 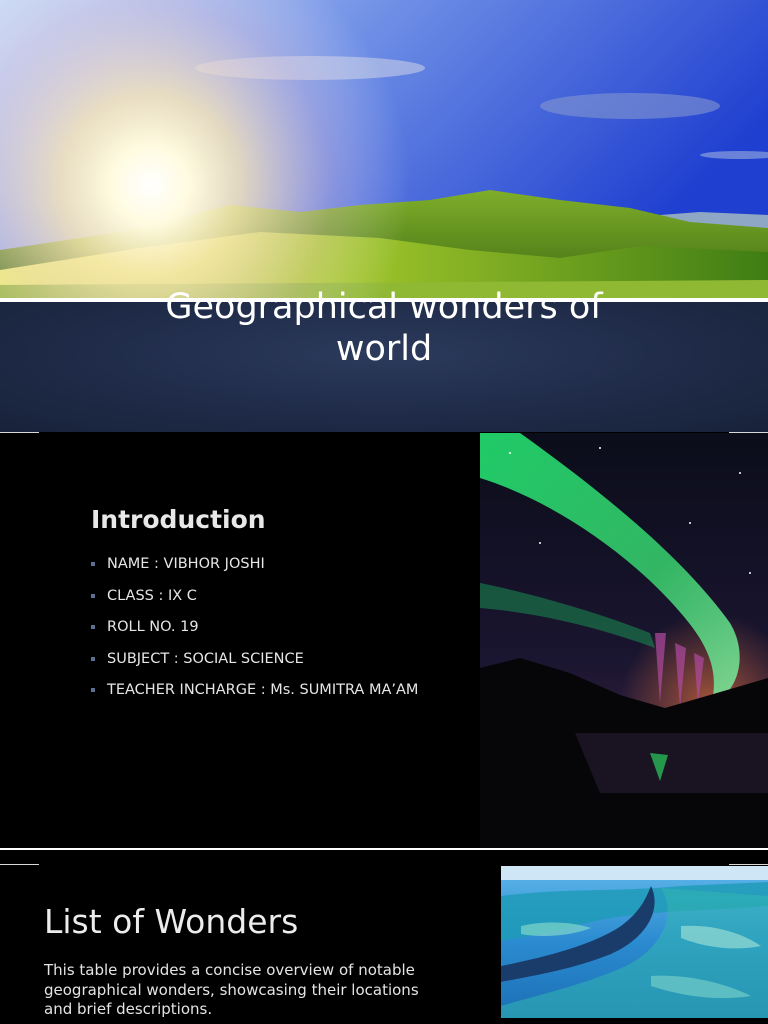 I want to click on introduction-heading: Introduction, so click(x=178, y=519).